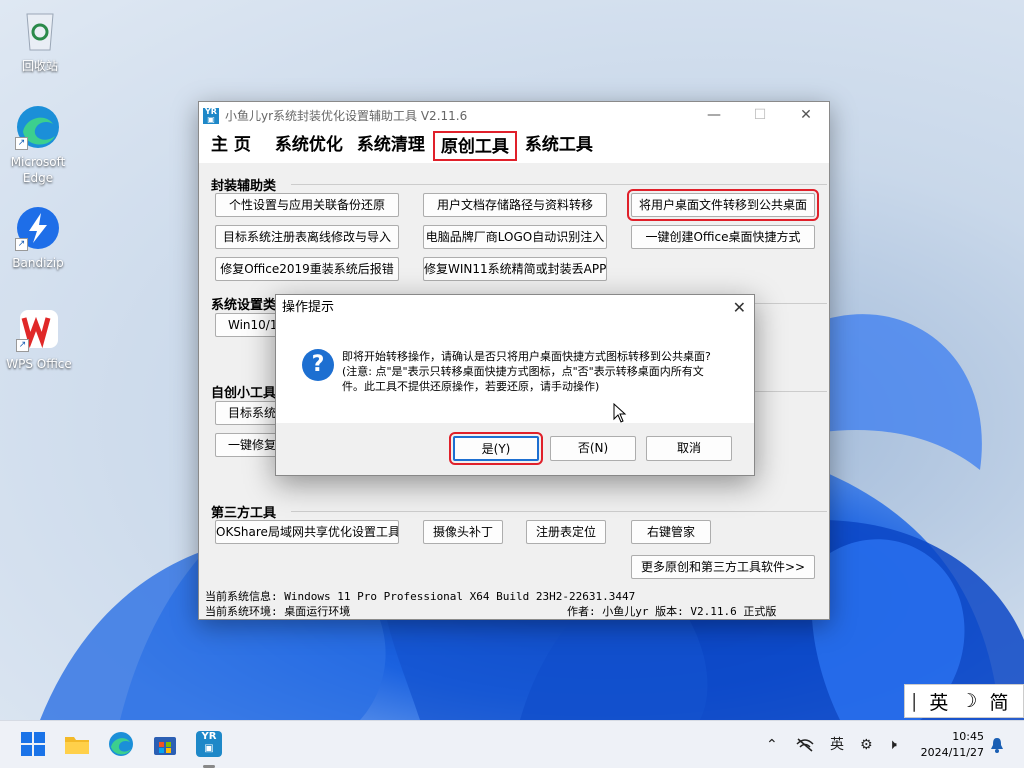 Image resolution: width=1024 pixels, height=768 pixels. What do you see at coordinates (515, 308) in the screenshot?
I see `dialog-titlebar: 操作提示 ✕` at bounding box center [515, 308].